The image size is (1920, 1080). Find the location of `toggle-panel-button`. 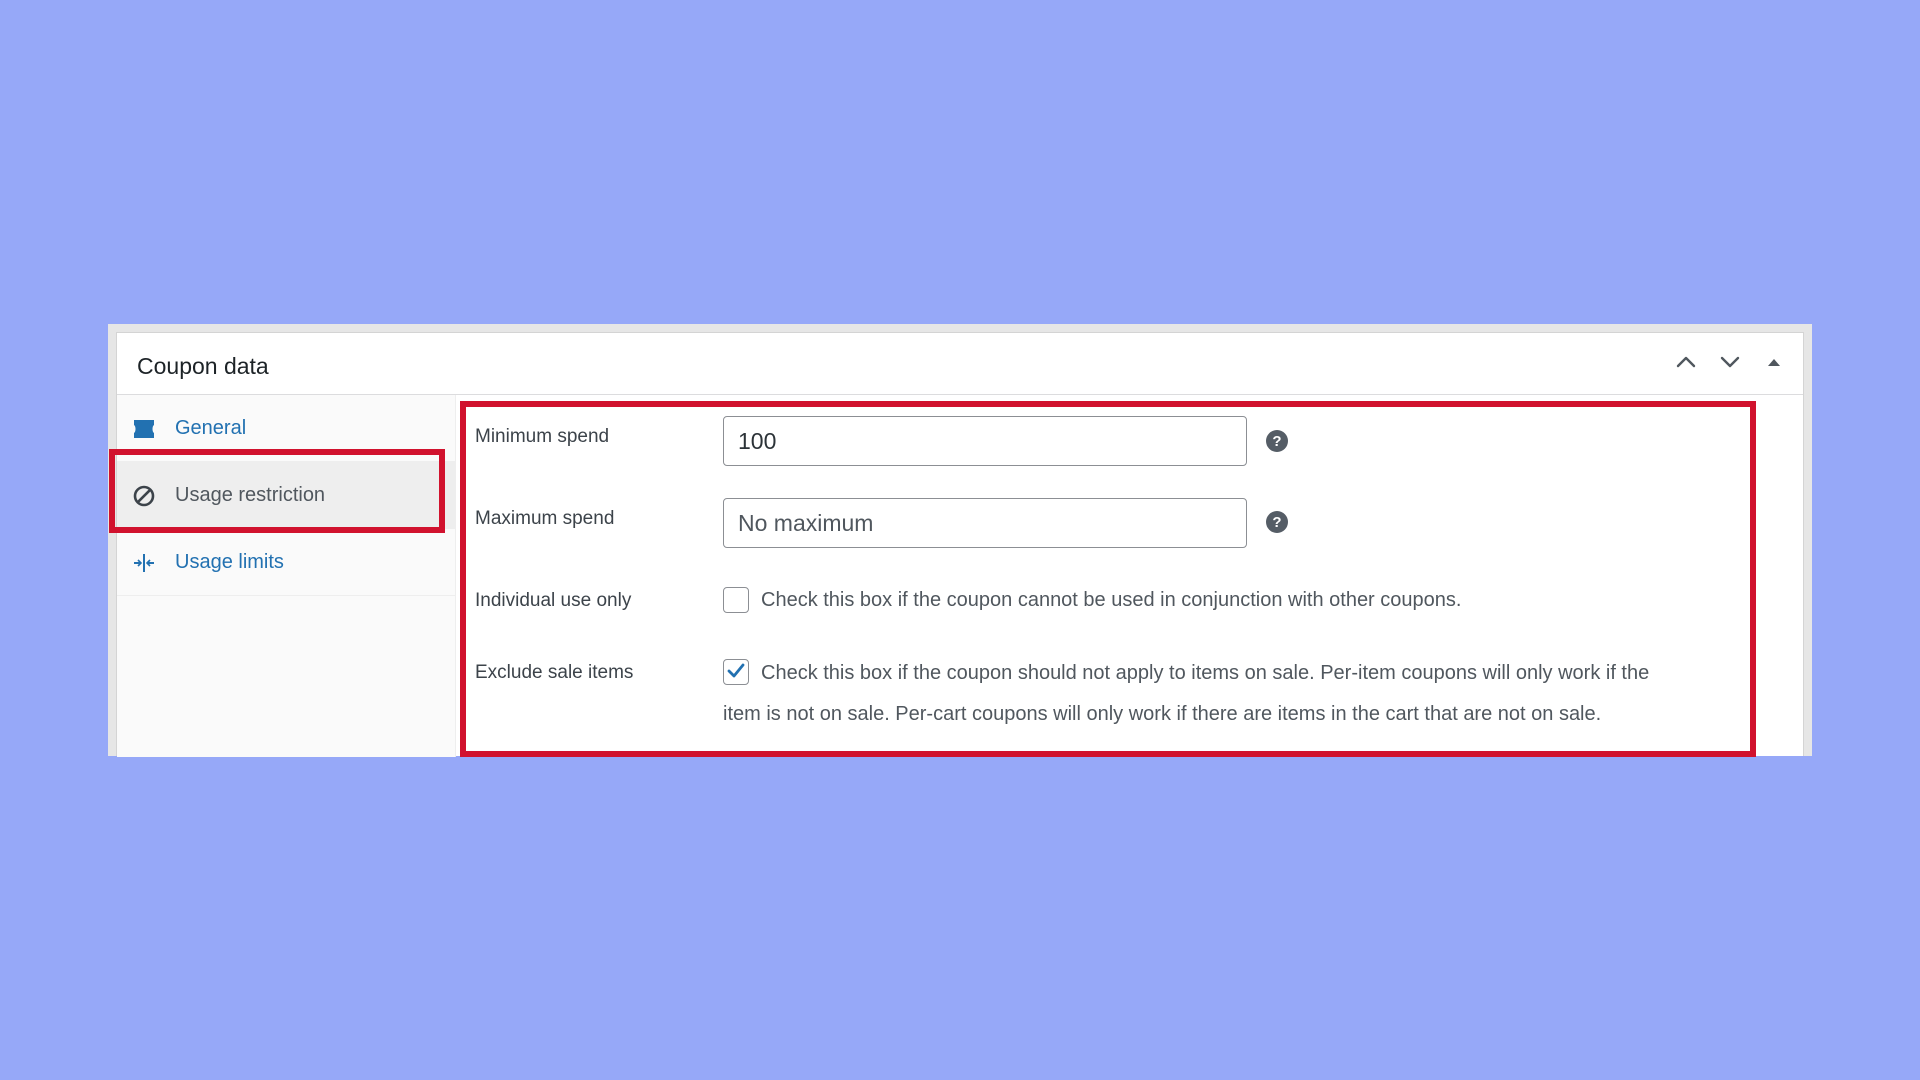

toggle-panel-button is located at coordinates (1774, 362).